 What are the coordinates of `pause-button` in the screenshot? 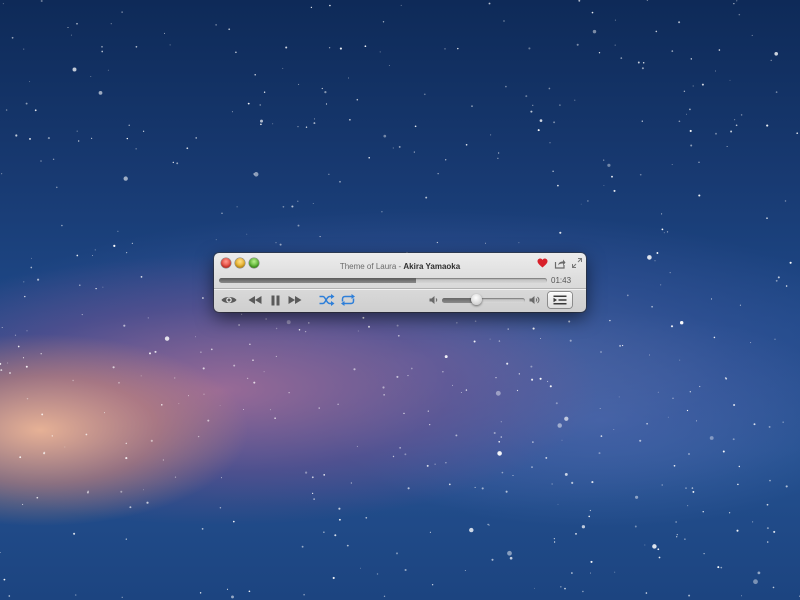 It's located at (275, 300).